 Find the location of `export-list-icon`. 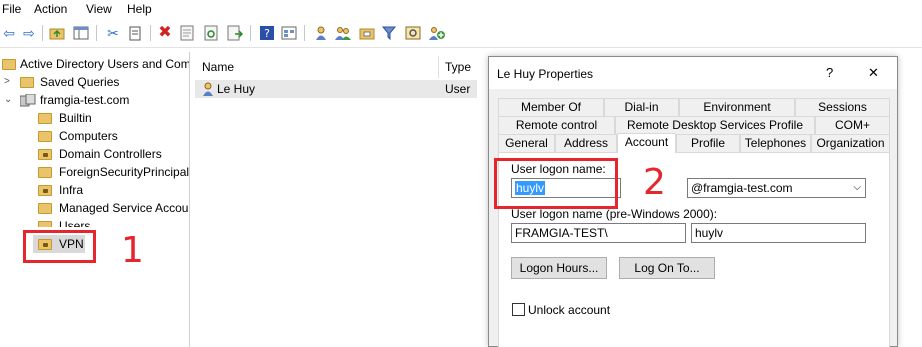

export-list-icon is located at coordinates (235, 33).